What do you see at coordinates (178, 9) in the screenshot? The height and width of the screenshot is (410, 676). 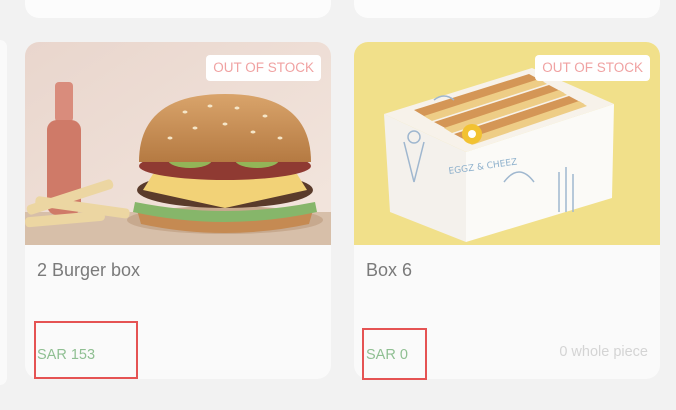 I see `product-card-partial-left` at bounding box center [178, 9].